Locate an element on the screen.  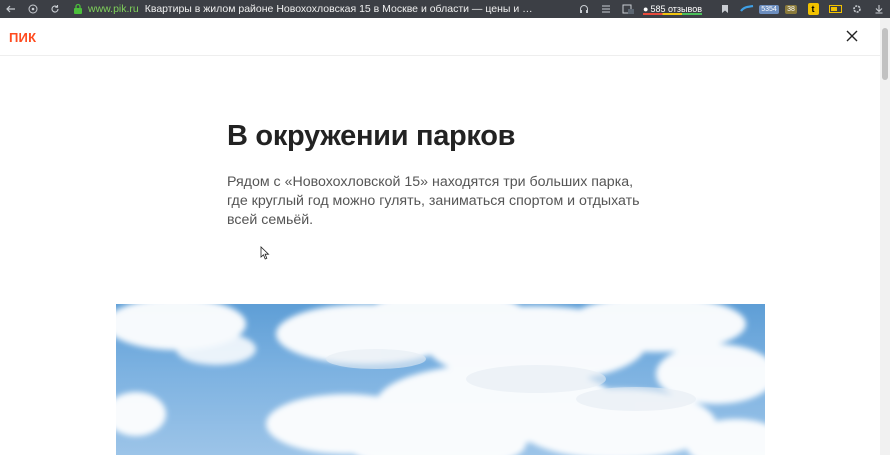
weather-icon: 38 is located at coordinates (791, 9).